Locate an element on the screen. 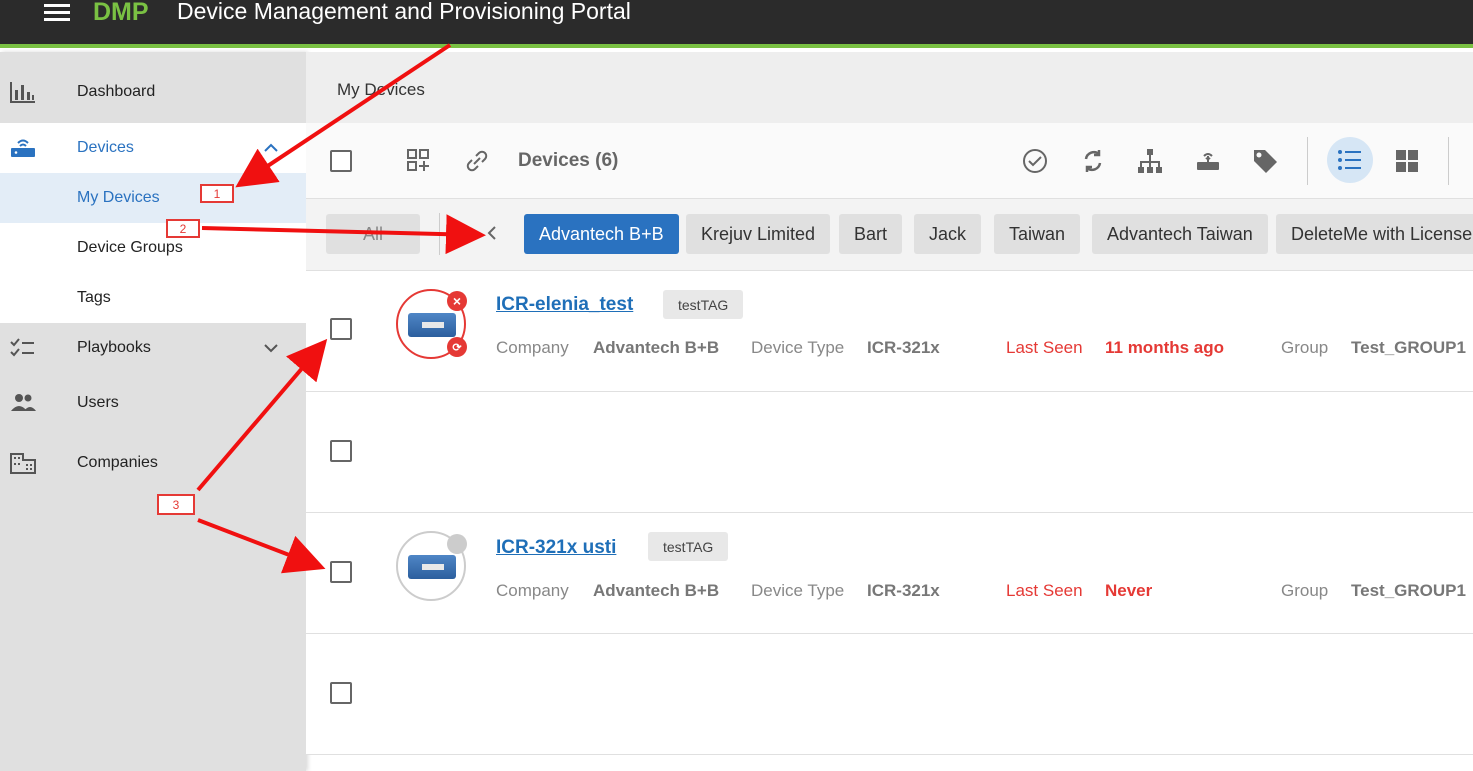  breadcrumb-bar: My Devices is located at coordinates (889, 87).